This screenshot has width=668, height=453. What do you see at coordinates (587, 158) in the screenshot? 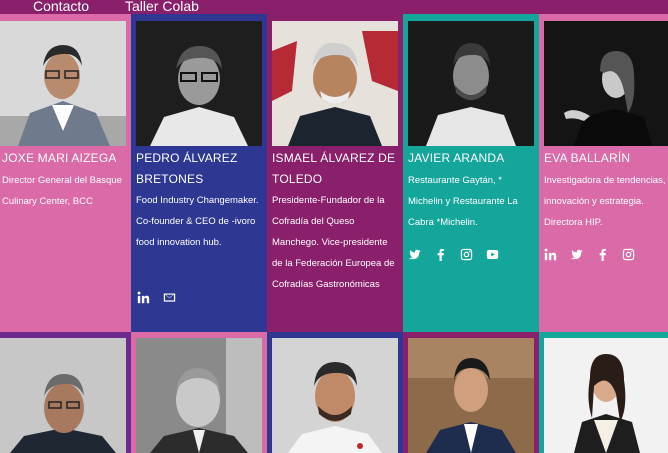
I see `speaker-name: EVA BALLARÍN` at bounding box center [587, 158].